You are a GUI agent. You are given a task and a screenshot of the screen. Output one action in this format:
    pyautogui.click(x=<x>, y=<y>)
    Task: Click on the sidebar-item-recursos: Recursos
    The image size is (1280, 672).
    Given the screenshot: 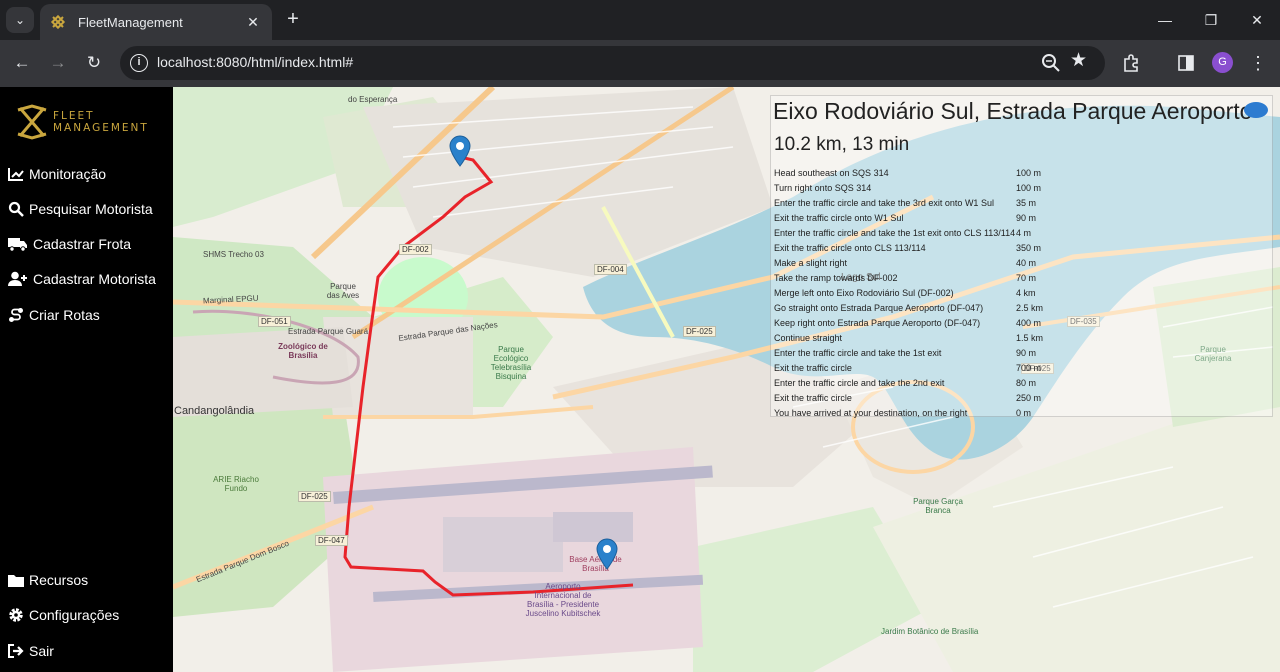 What is the action you would take?
    pyautogui.click(x=47, y=580)
    